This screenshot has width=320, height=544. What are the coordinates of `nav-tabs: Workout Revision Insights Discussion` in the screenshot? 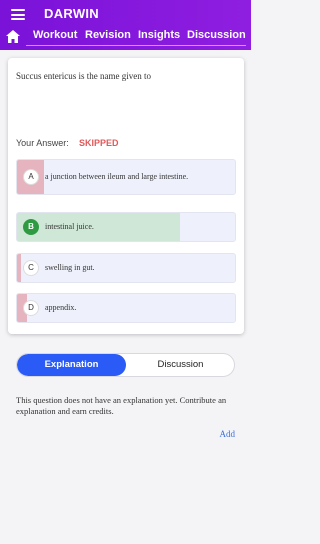 It's located at (125, 38).